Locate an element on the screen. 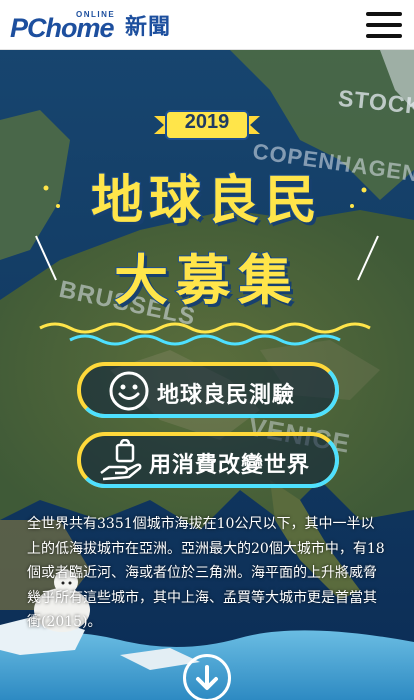 The width and height of the screenshot is (414, 700). quiz-button: 地球良民測驗 is located at coordinates (208, 390).